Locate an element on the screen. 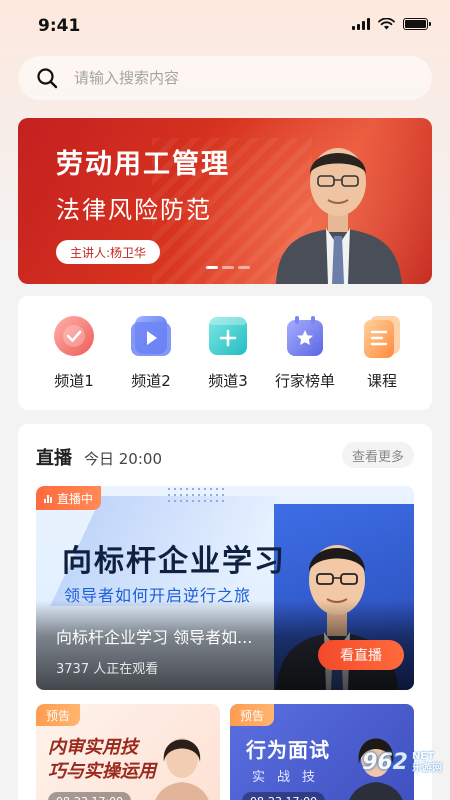 The image size is (450, 800). preview-card-1: 内审实用技 巧与实操运用 预告 08-23 17:00 is located at coordinates (128, 752).